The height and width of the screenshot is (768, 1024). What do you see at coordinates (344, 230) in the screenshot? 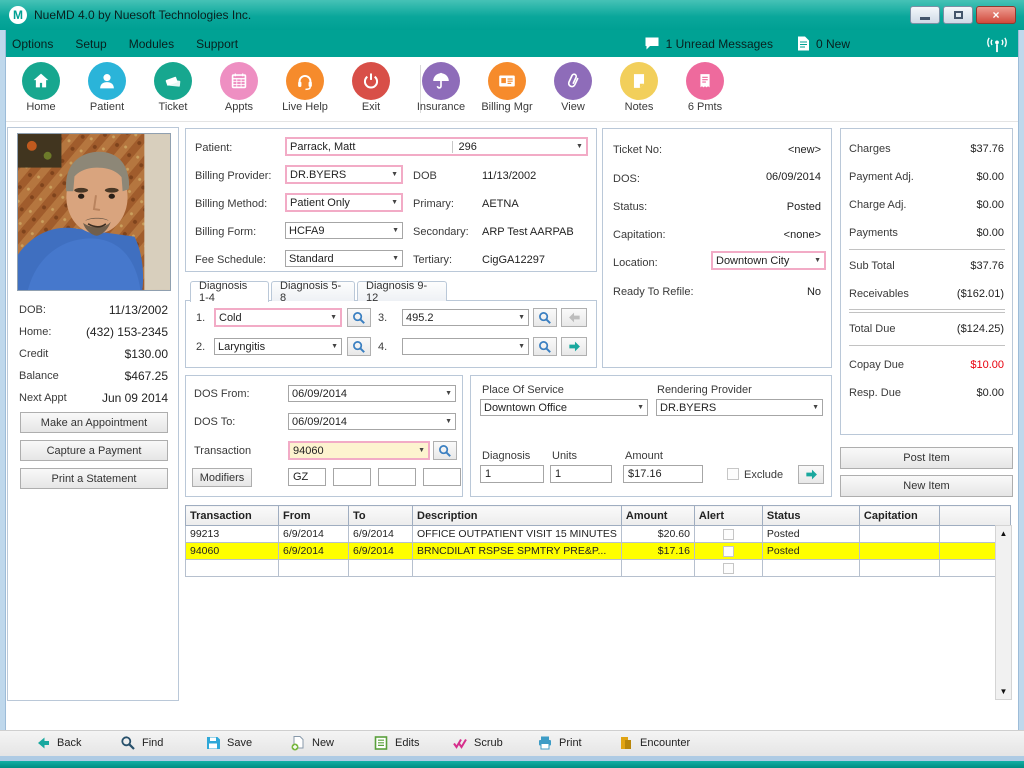
I see `billing-form-select: HCFA9 ▼` at bounding box center [344, 230].